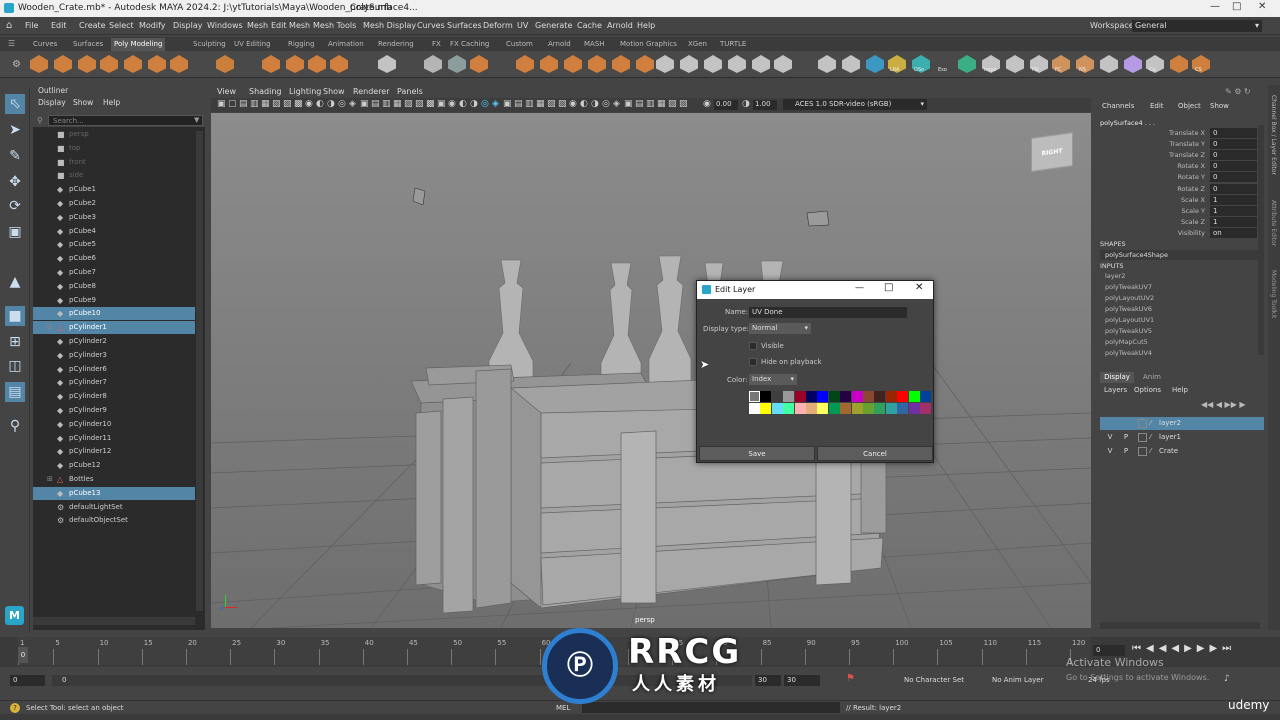 The height and width of the screenshot is (720, 1280). I want to click on shelf-gear-icon: ⚙, so click(16, 64).